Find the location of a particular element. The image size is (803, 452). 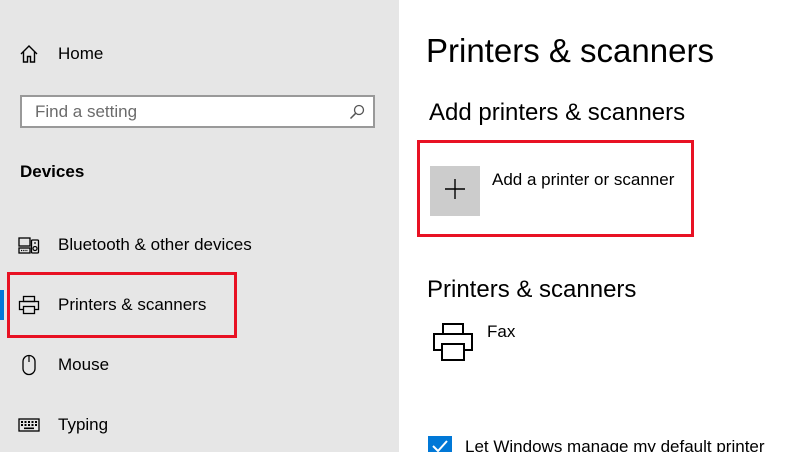

search-input is located at coordinates (182, 111).